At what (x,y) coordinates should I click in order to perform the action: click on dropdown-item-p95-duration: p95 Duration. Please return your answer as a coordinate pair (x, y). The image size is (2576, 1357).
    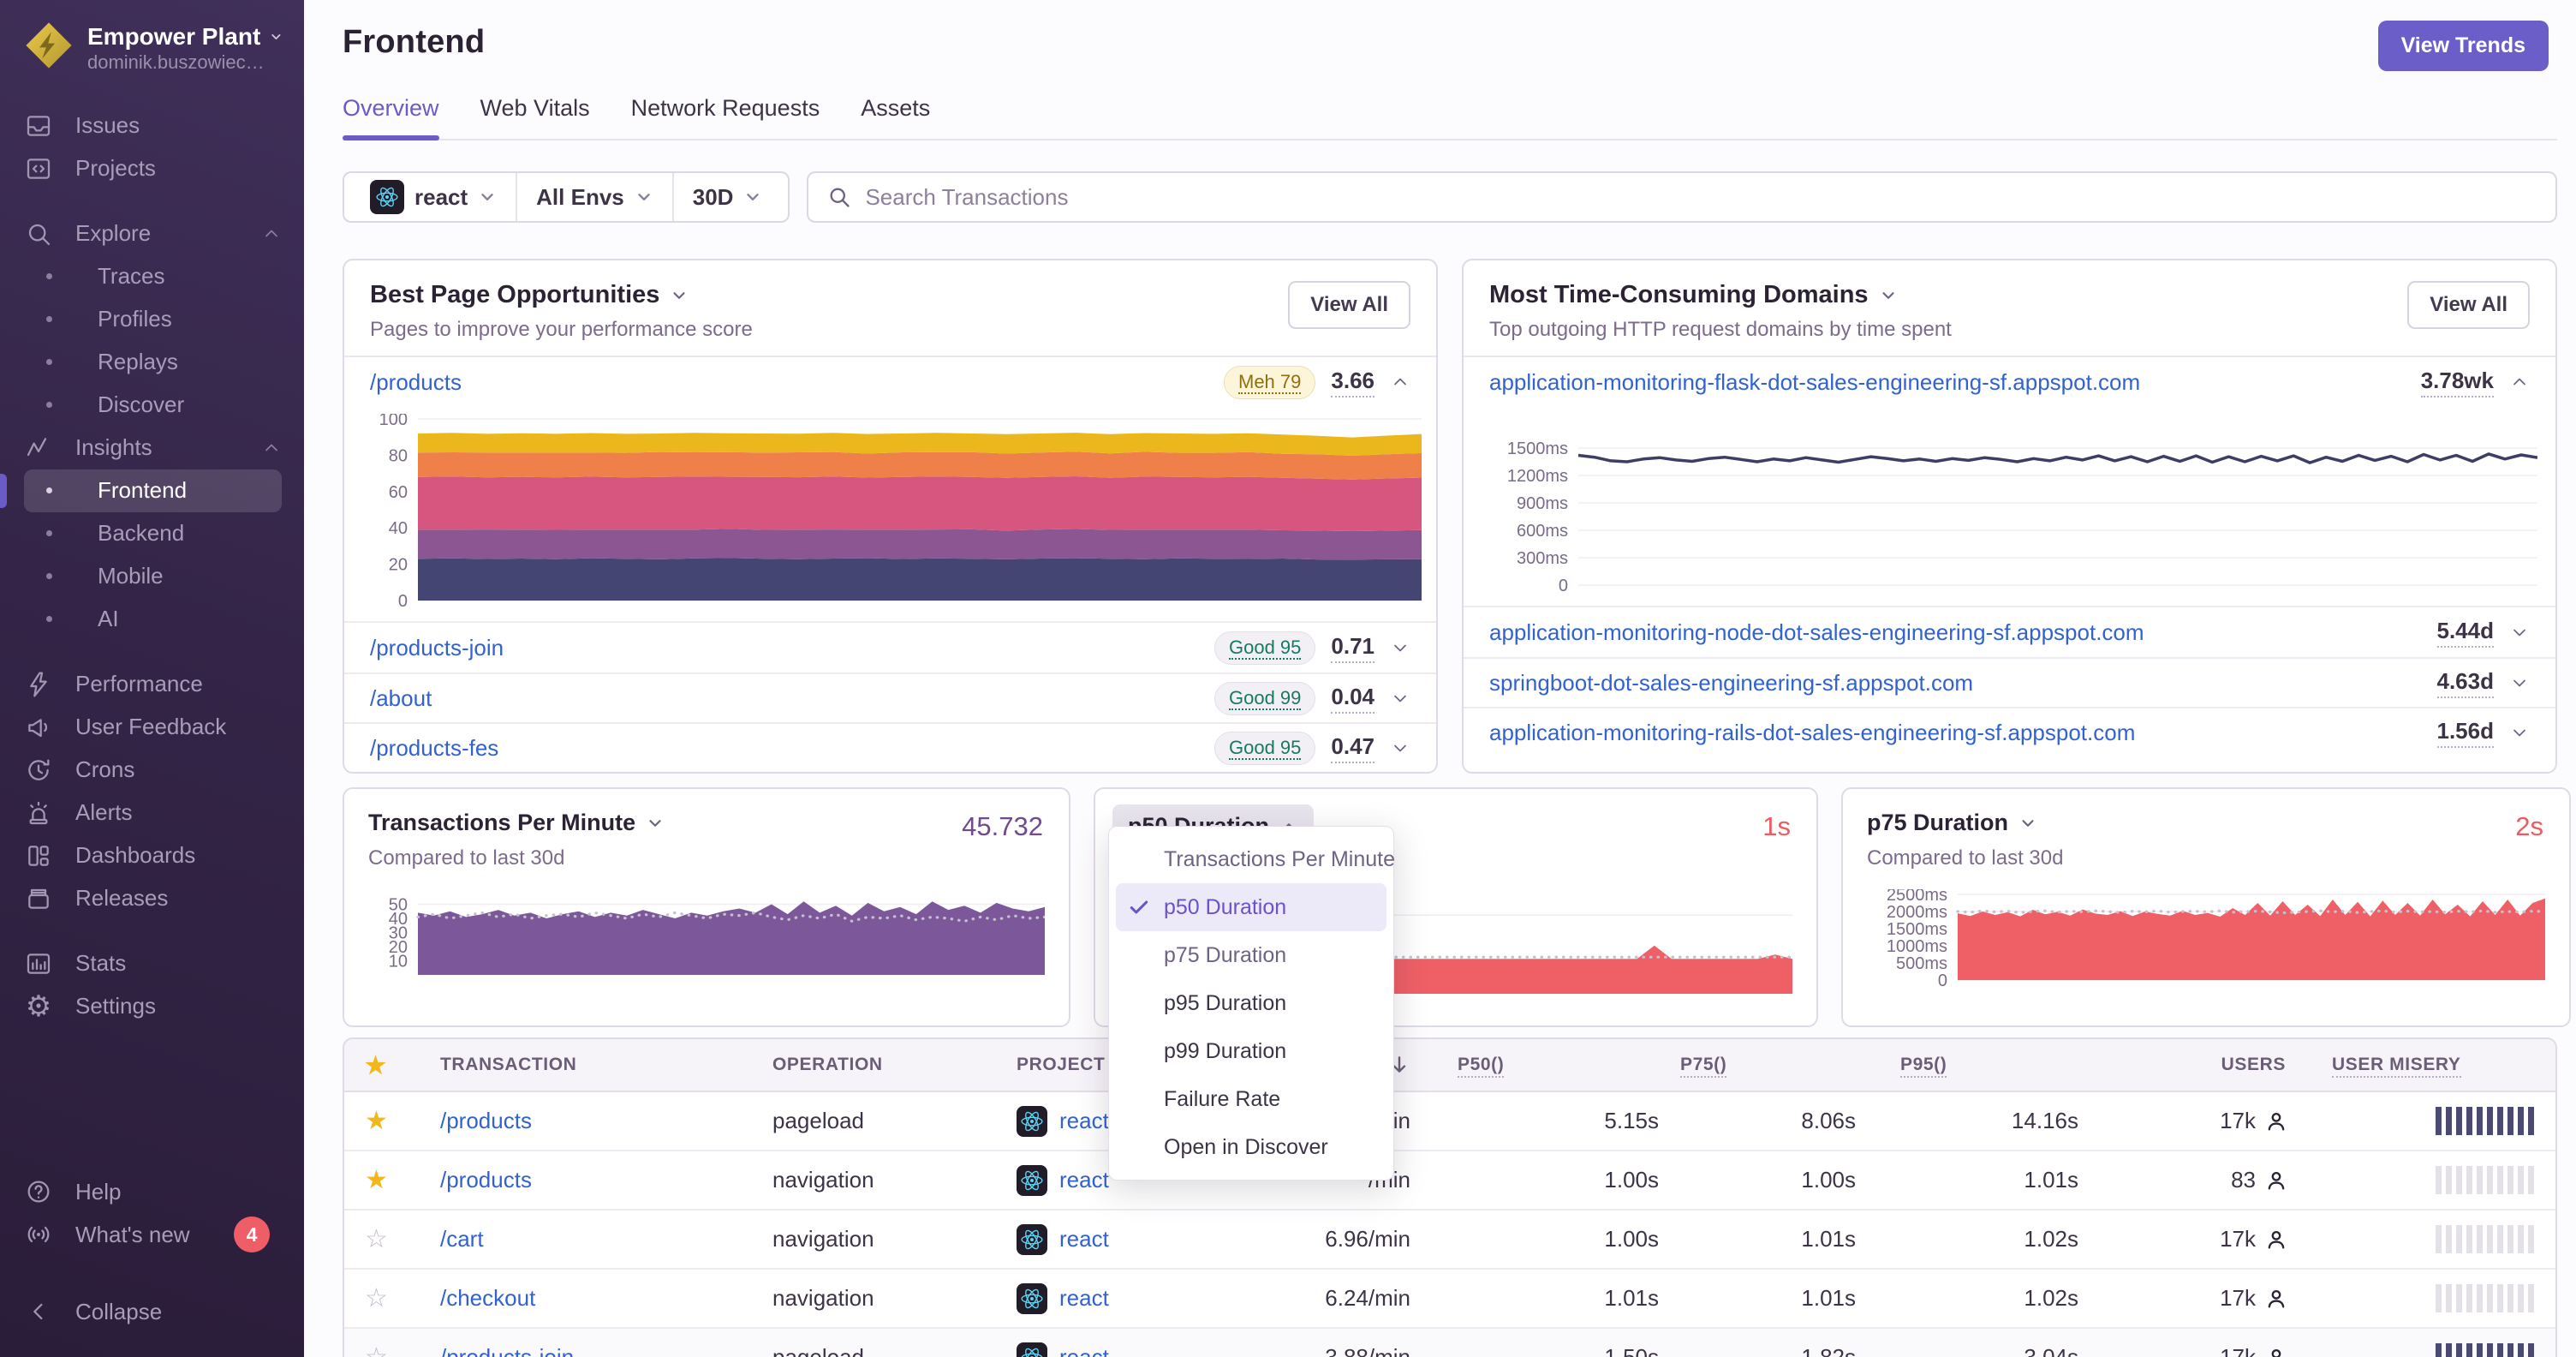
    Looking at the image, I should click on (1251, 1003).